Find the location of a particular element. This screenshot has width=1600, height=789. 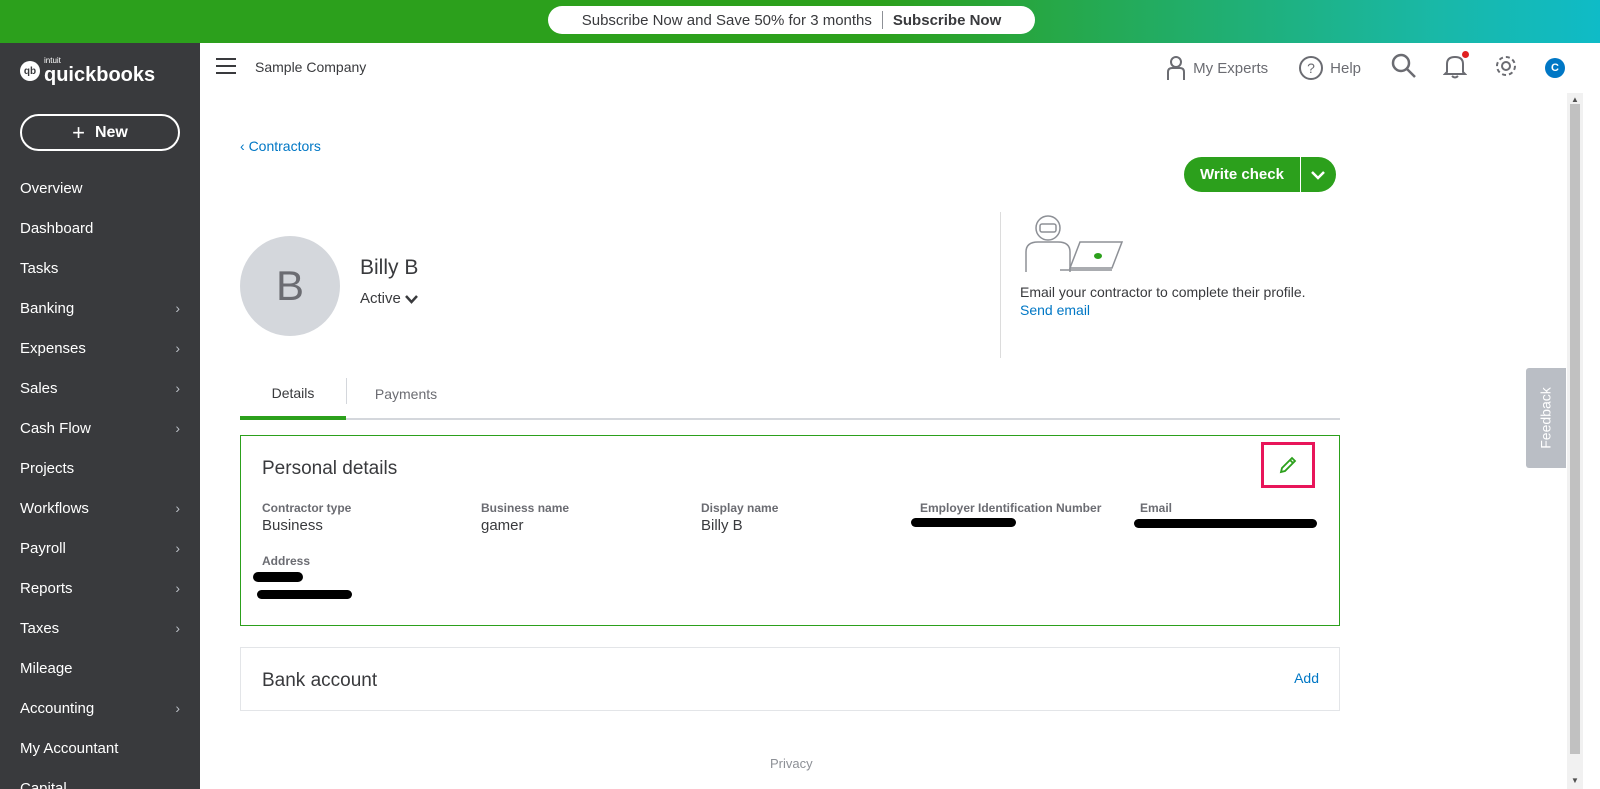

search-icon is located at coordinates (1404, 68).